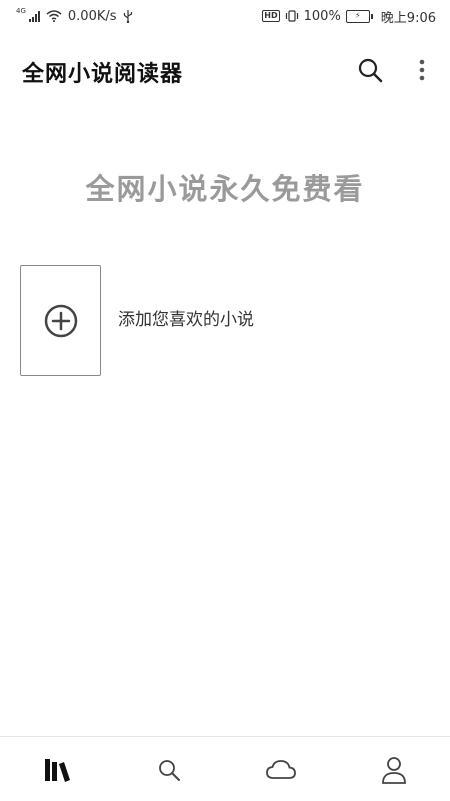  What do you see at coordinates (408, 18) in the screenshot?
I see `clock: 晚上9:06` at bounding box center [408, 18].